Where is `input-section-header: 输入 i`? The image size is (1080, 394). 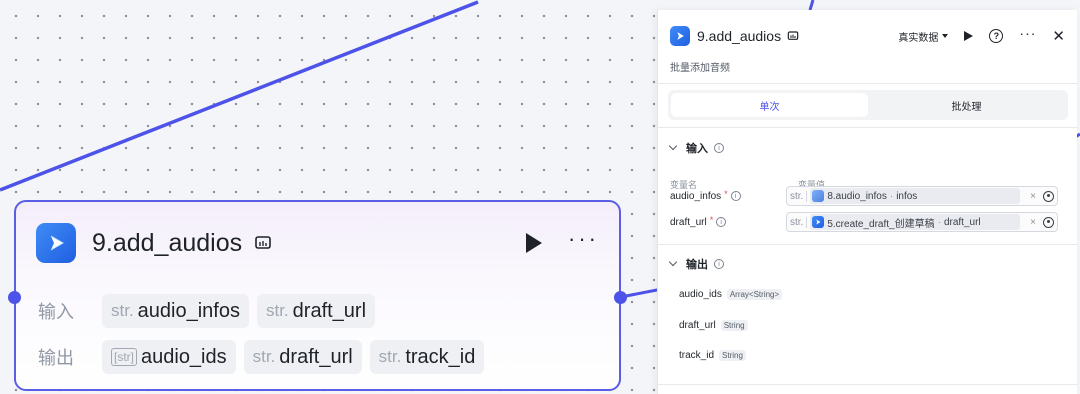 input-section-header: 输入 i is located at coordinates (696, 148).